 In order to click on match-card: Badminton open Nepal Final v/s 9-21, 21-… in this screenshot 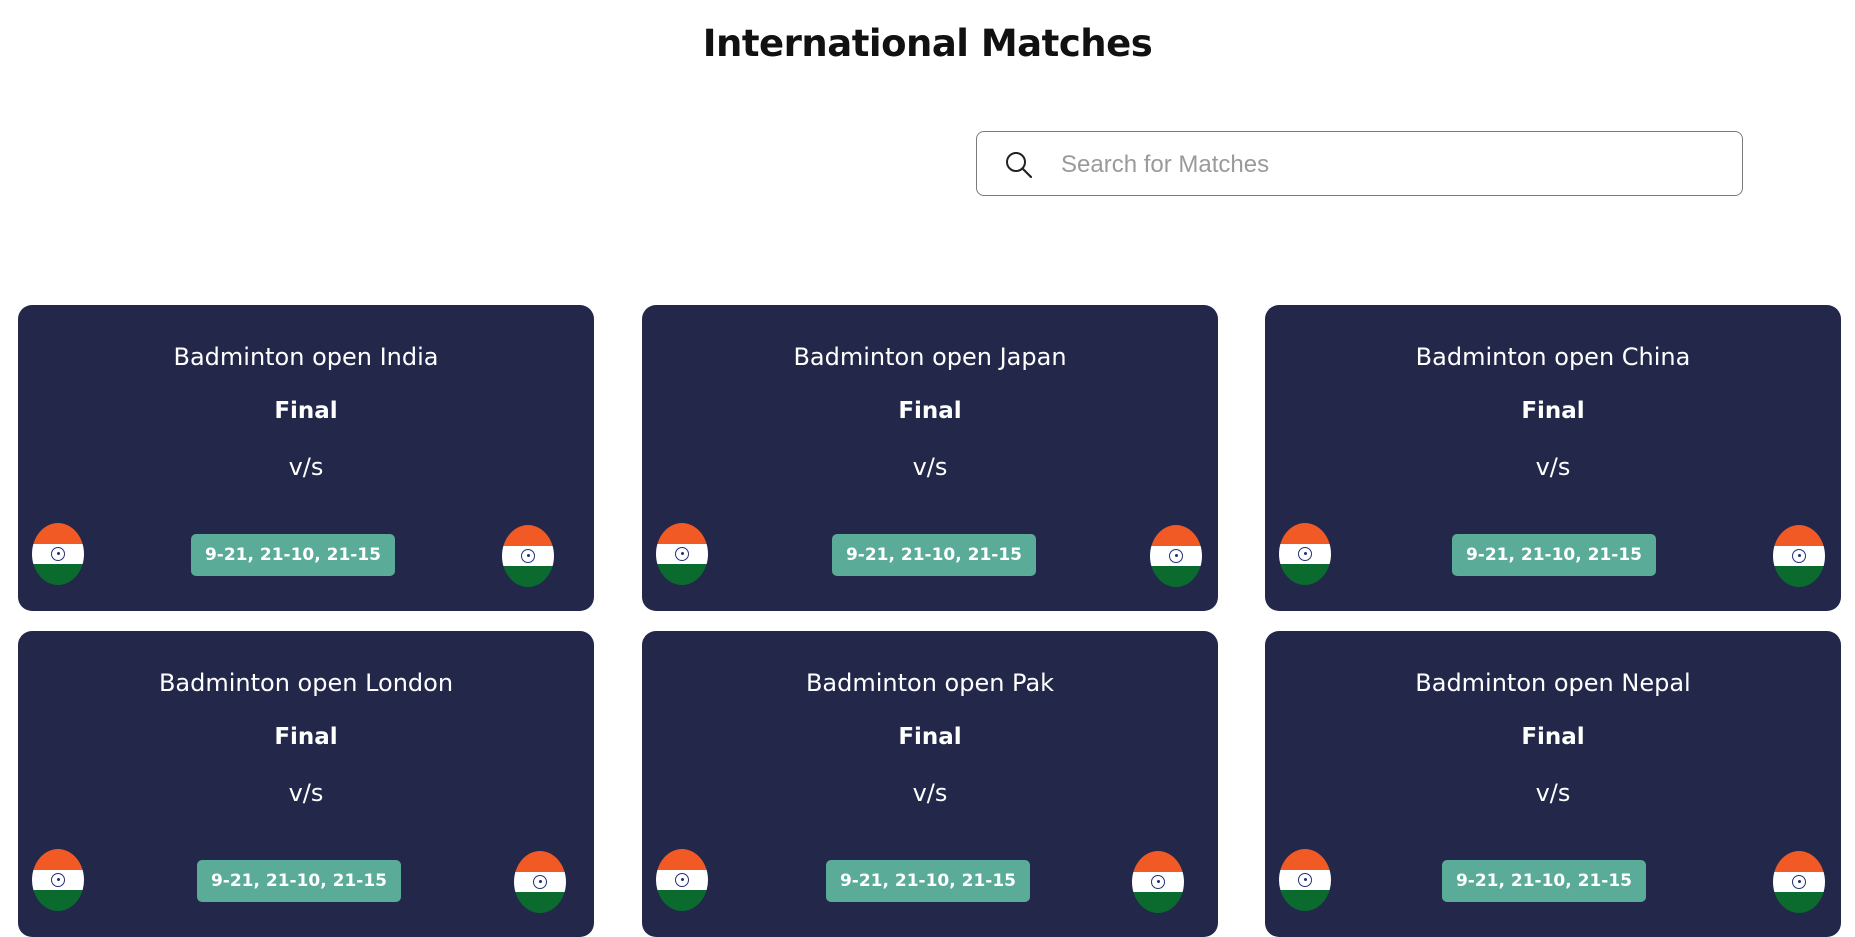, I will do `click(1553, 784)`.